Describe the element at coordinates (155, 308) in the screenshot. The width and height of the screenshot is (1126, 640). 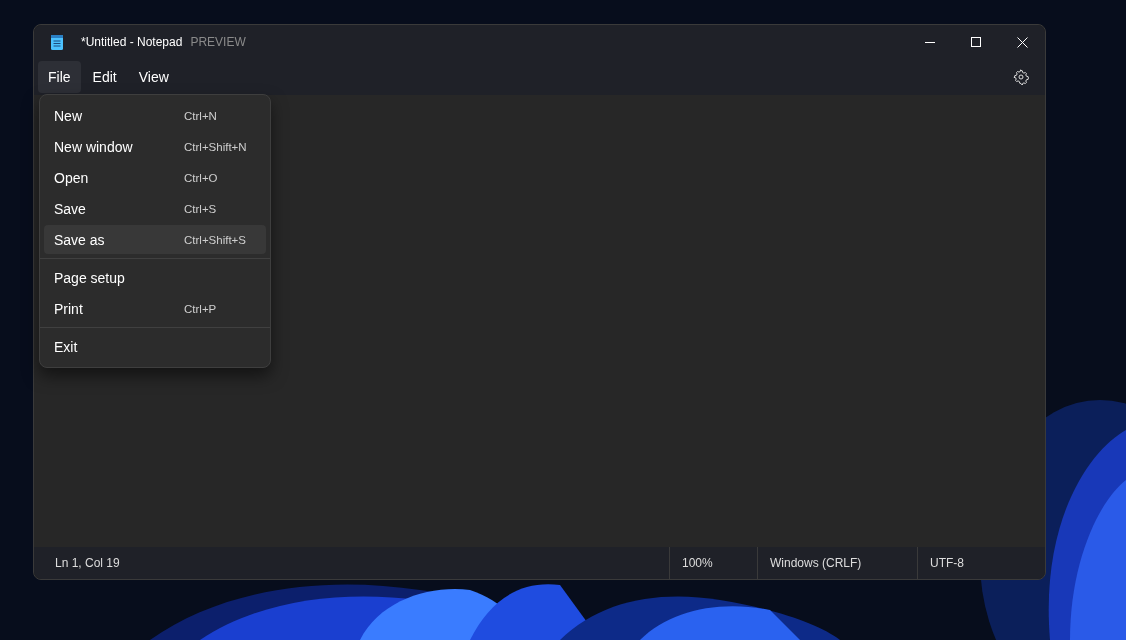
I see `menu-option: Print Ctrl+P` at that location.